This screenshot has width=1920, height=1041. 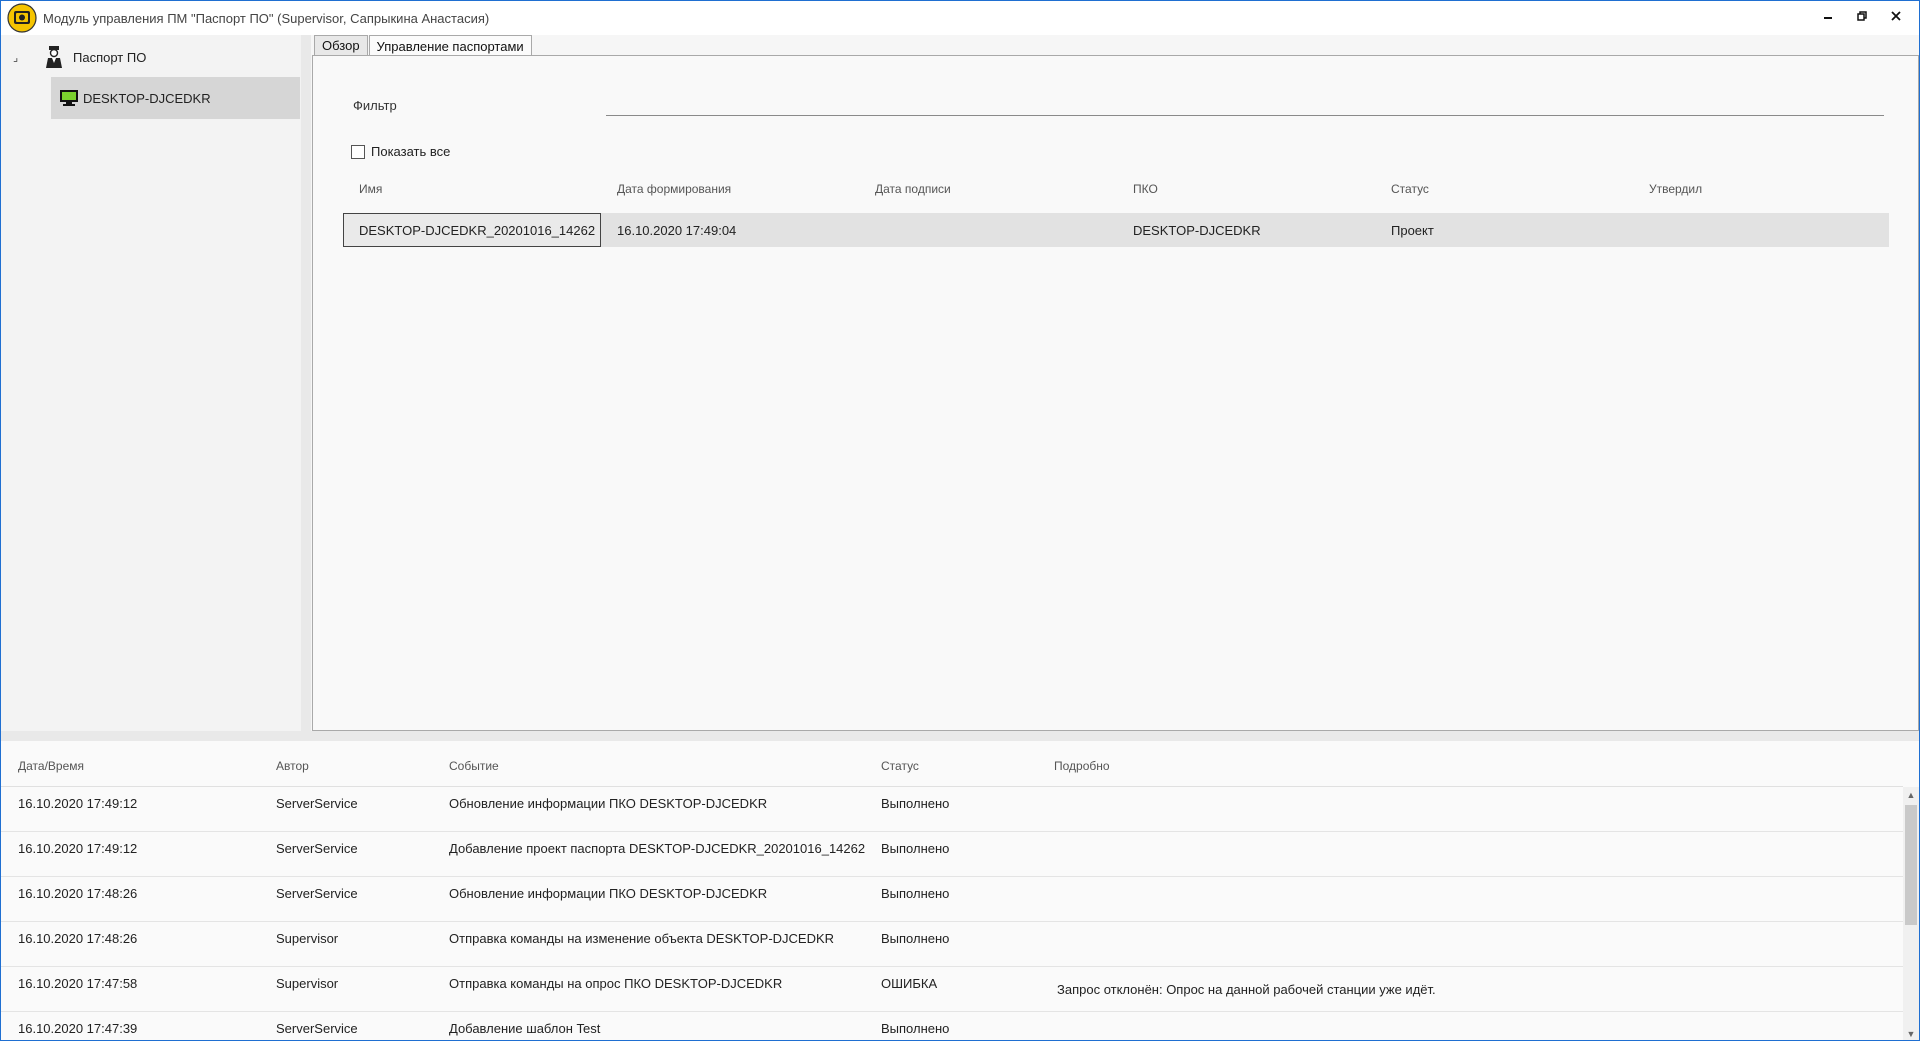 What do you see at coordinates (1911, 795) in the screenshot?
I see `scroll-up-icon: ▲` at bounding box center [1911, 795].